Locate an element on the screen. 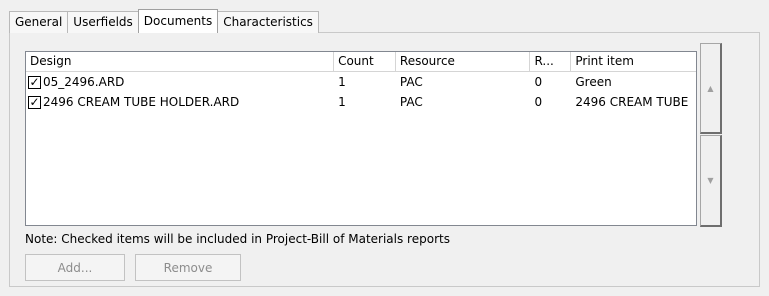  chevron-down-icon: ▼ is located at coordinates (710, 180).